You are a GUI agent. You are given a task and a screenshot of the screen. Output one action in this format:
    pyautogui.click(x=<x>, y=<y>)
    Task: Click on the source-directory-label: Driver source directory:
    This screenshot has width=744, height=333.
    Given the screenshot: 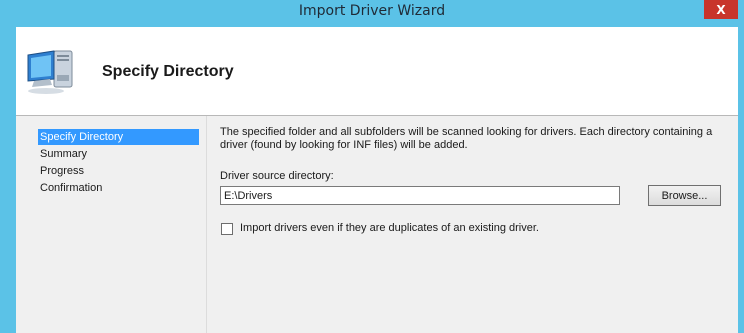 What is the action you would take?
    pyautogui.click(x=277, y=176)
    